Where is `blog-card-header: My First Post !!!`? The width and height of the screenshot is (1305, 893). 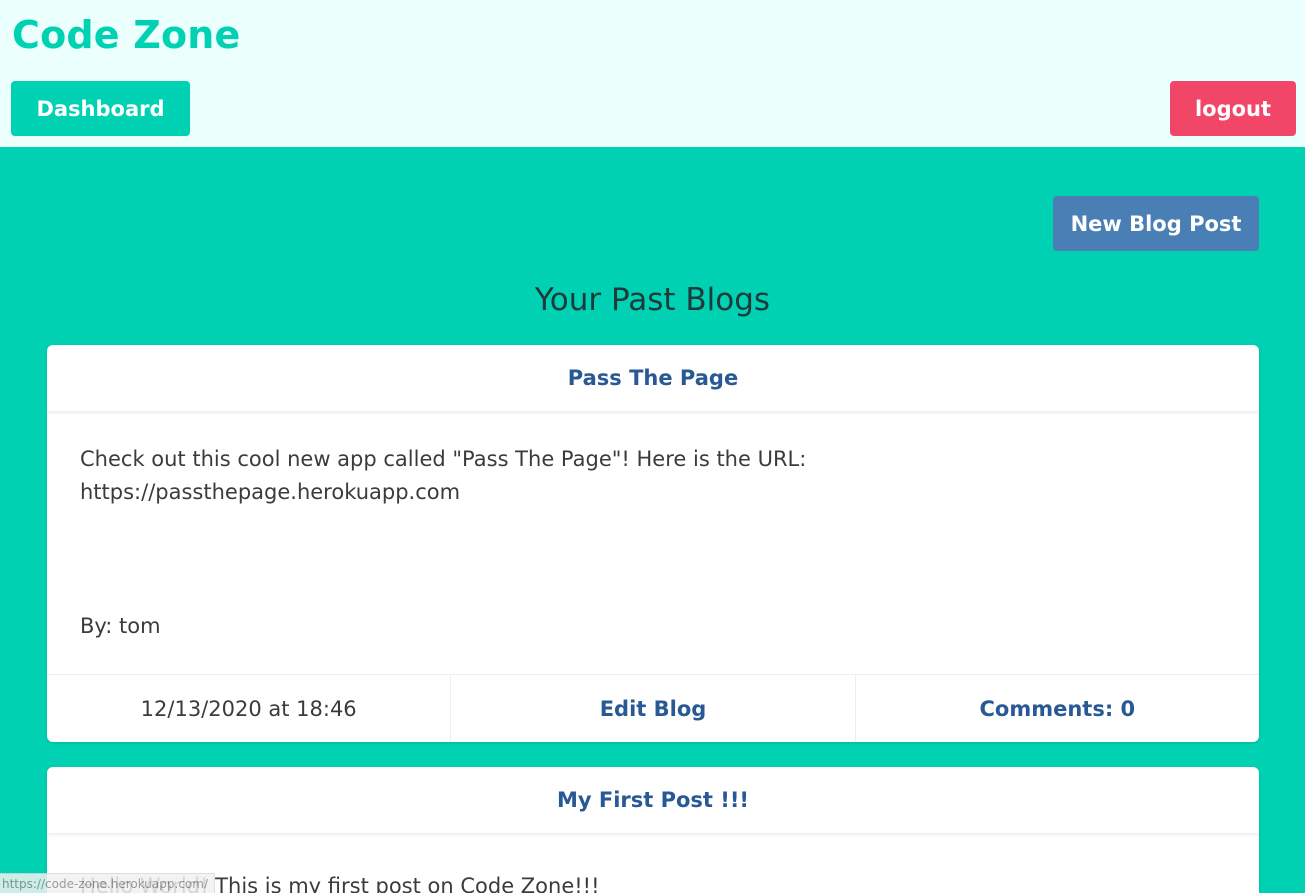 blog-card-header: My First Post !!! is located at coordinates (653, 800).